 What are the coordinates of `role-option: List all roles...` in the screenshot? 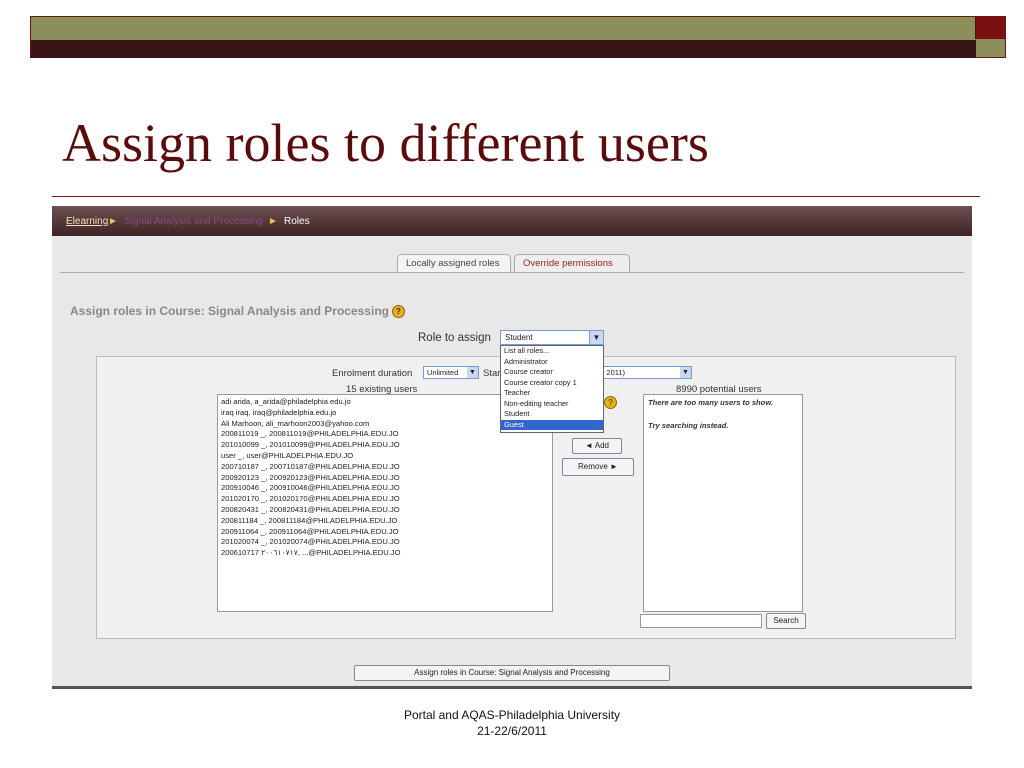 It's located at (552, 351).